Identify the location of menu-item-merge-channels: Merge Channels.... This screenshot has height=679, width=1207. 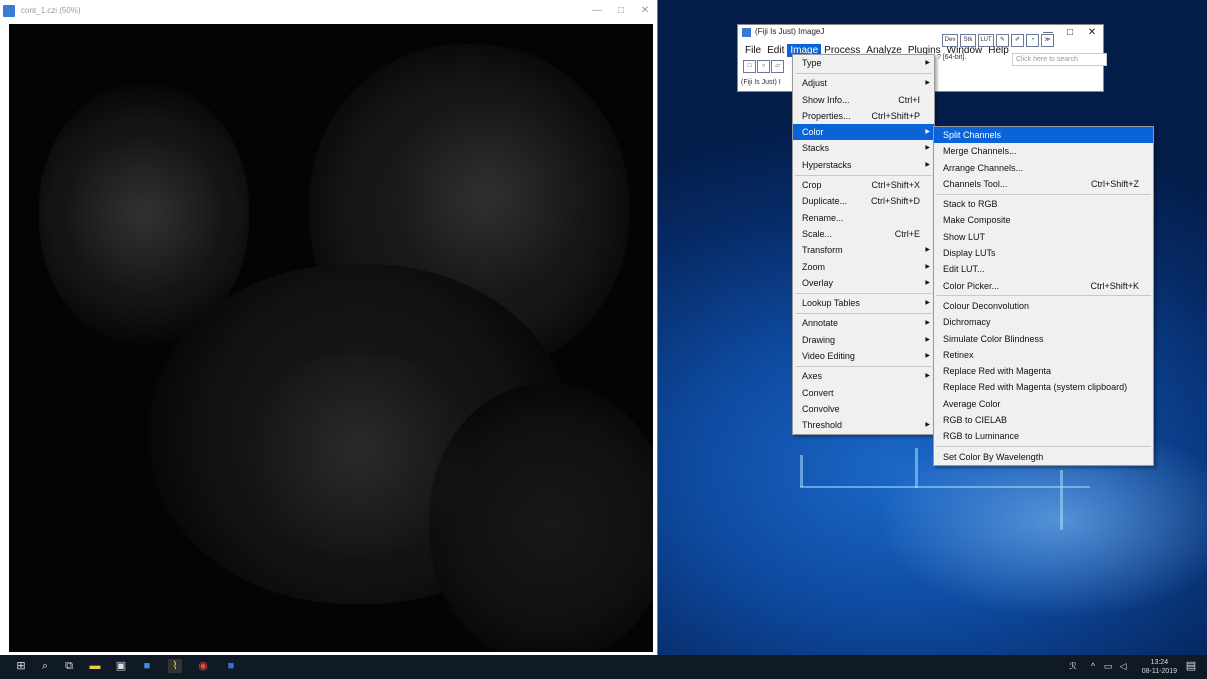
(1043, 151).